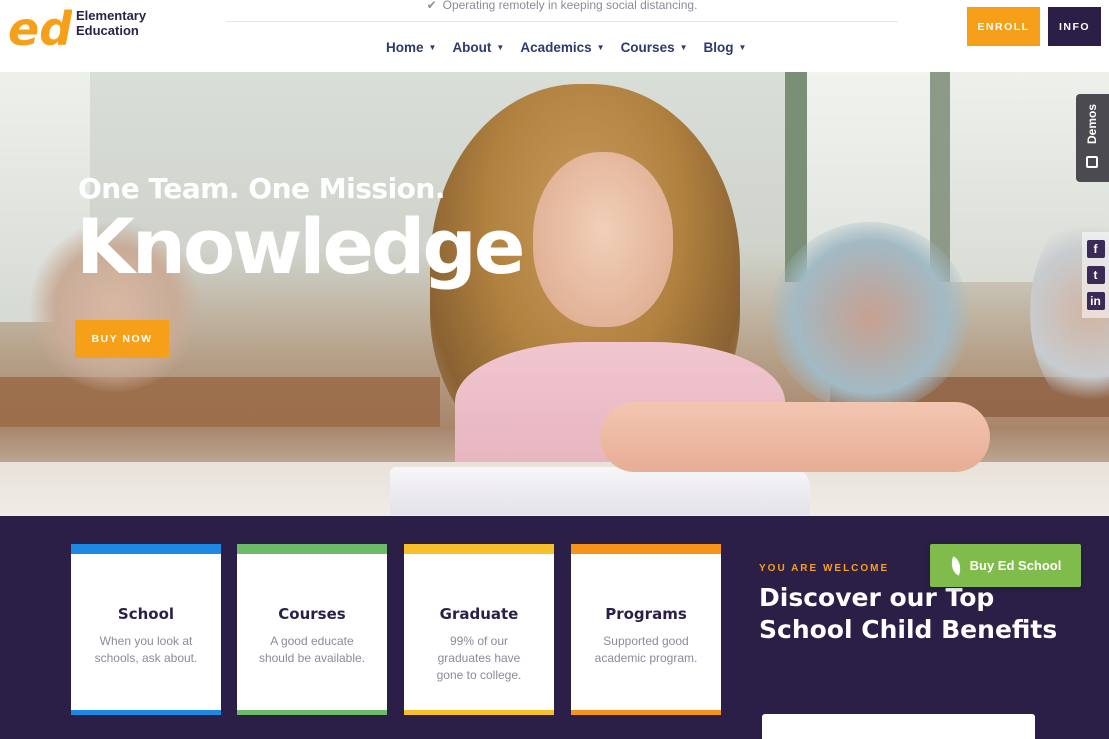 The height and width of the screenshot is (739, 1109). What do you see at coordinates (718, 47) in the screenshot?
I see `nav-label: Blog` at bounding box center [718, 47].